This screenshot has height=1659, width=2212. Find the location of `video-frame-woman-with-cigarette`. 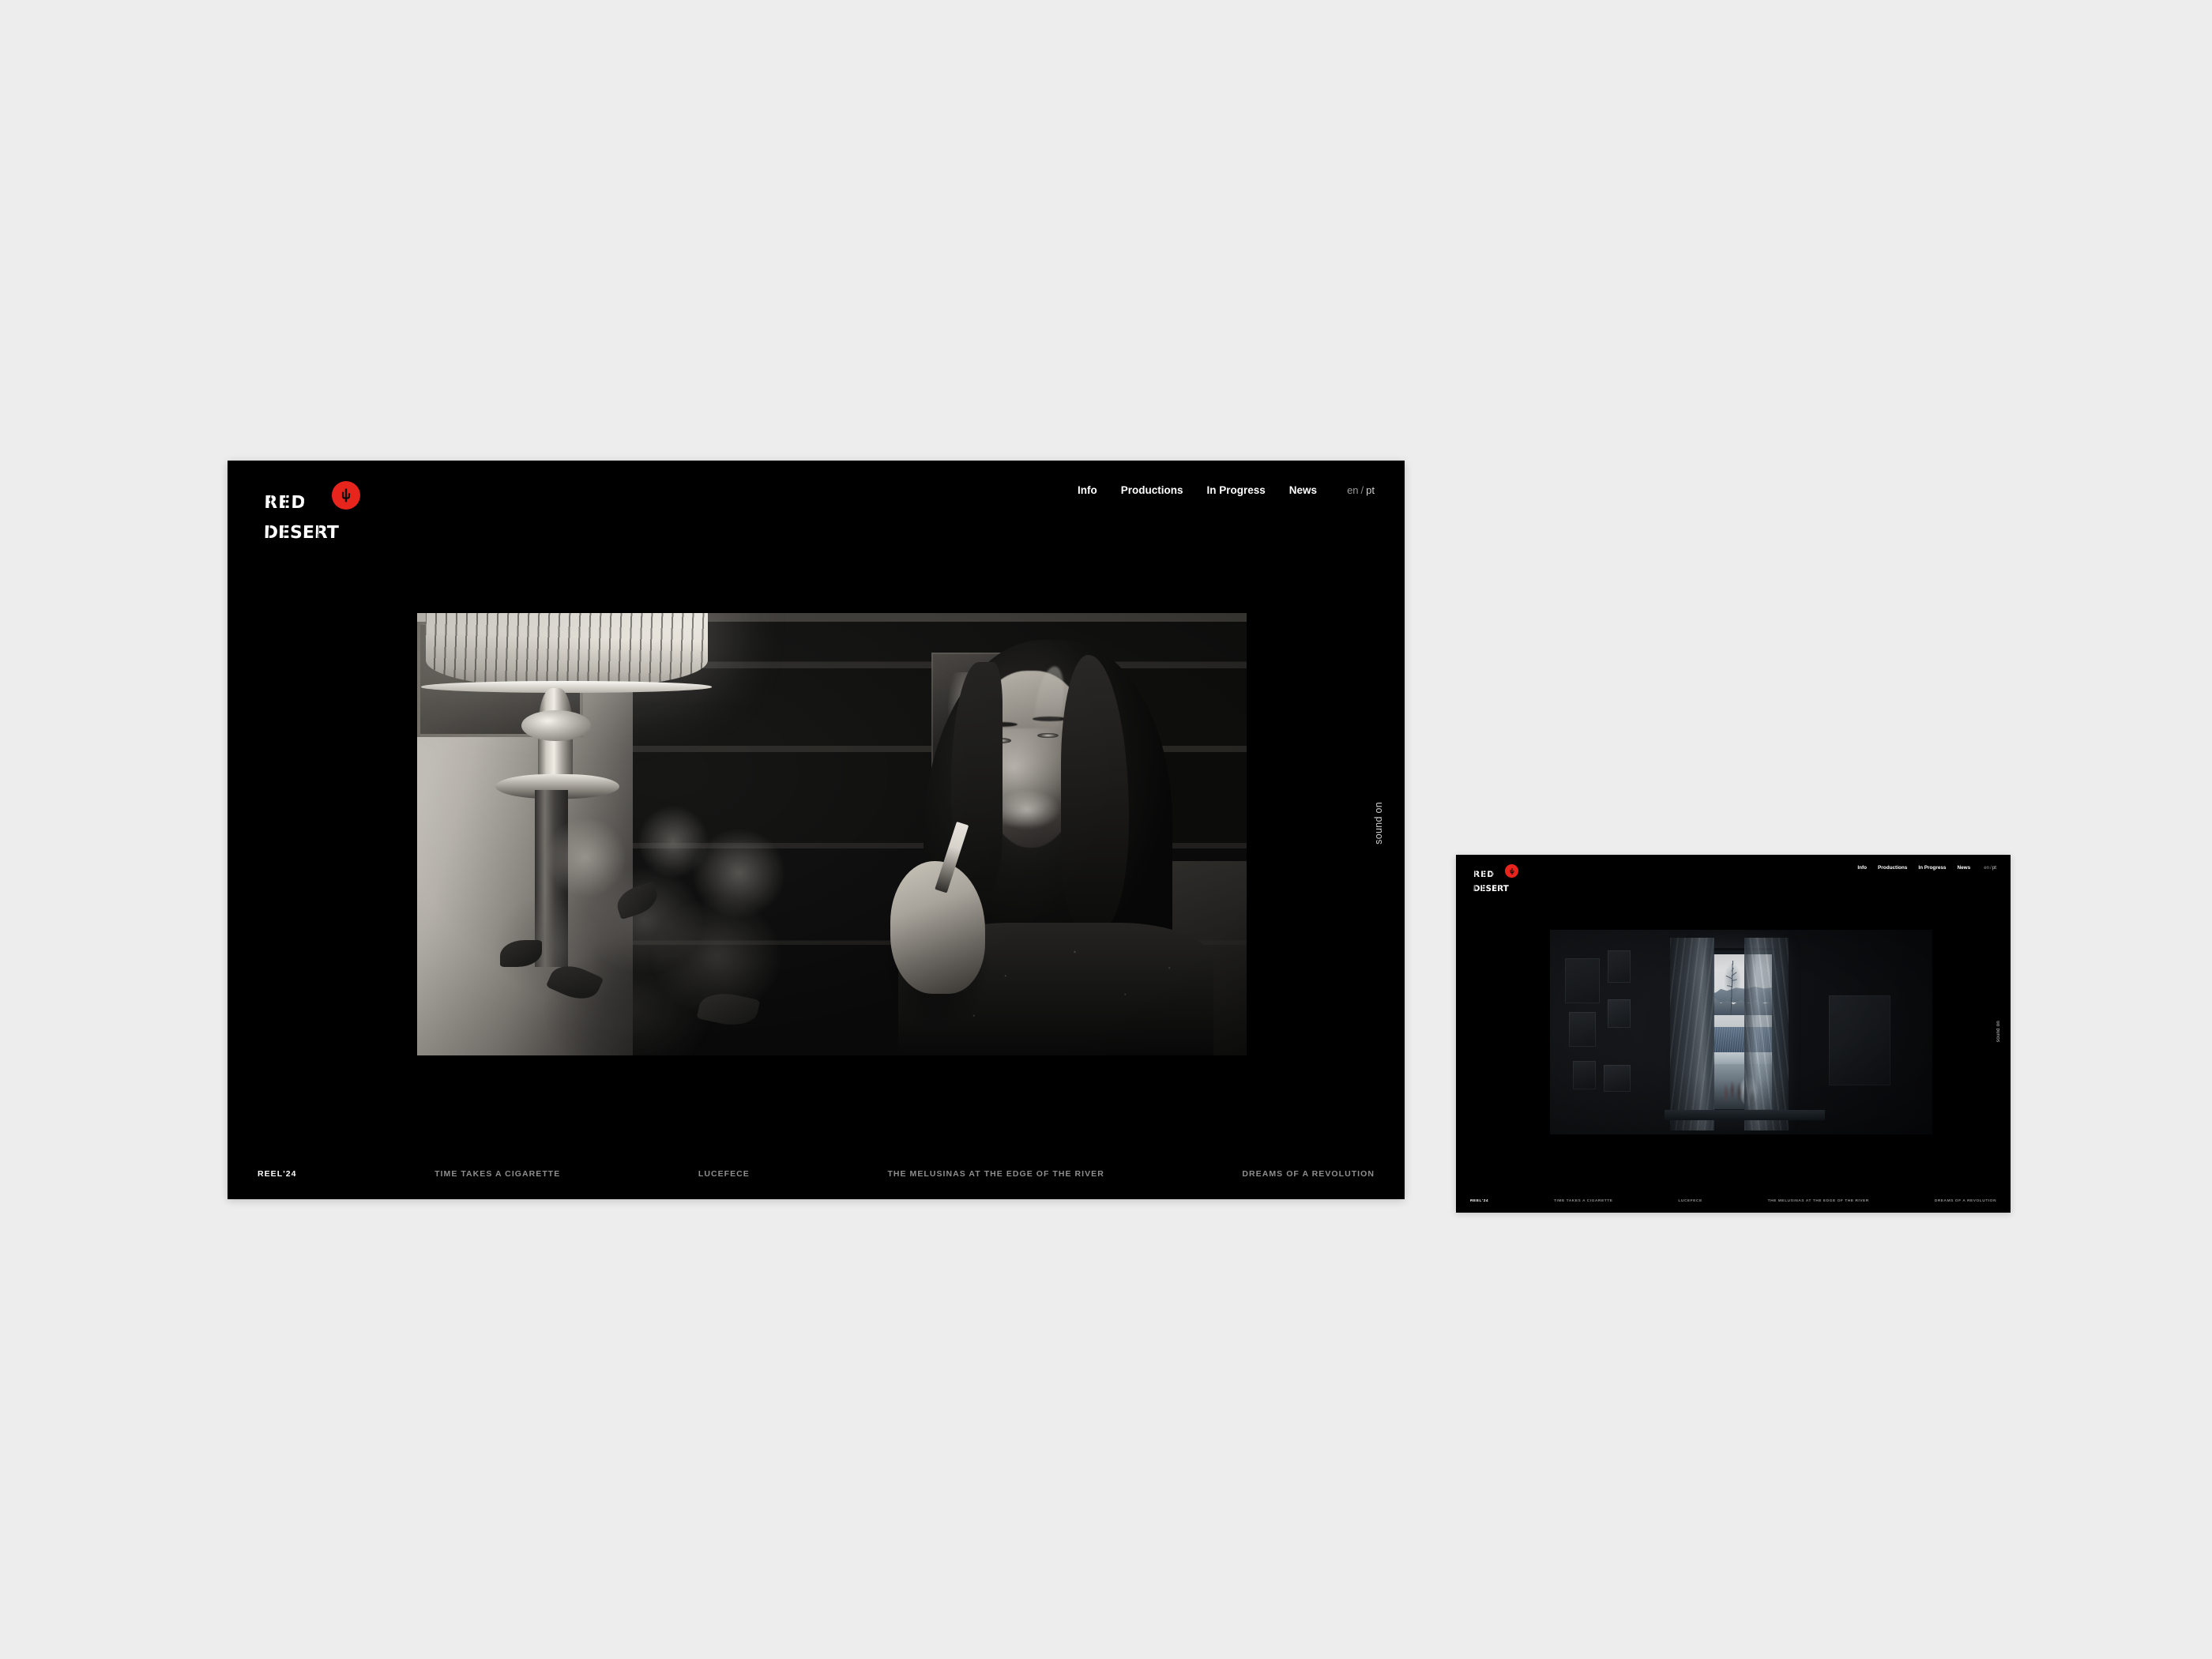

video-frame-woman-with-cigarette is located at coordinates (832, 834).